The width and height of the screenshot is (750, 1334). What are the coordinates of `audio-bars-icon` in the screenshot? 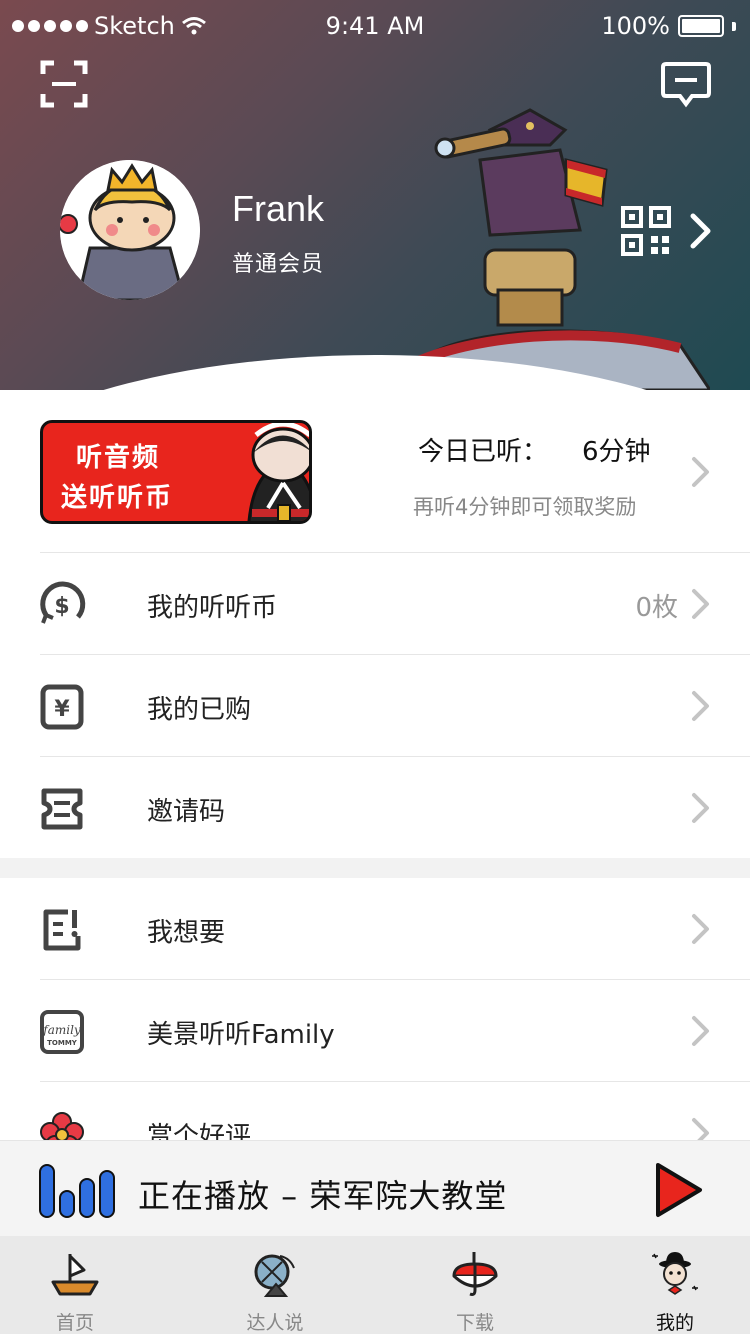 It's located at (77, 1191).